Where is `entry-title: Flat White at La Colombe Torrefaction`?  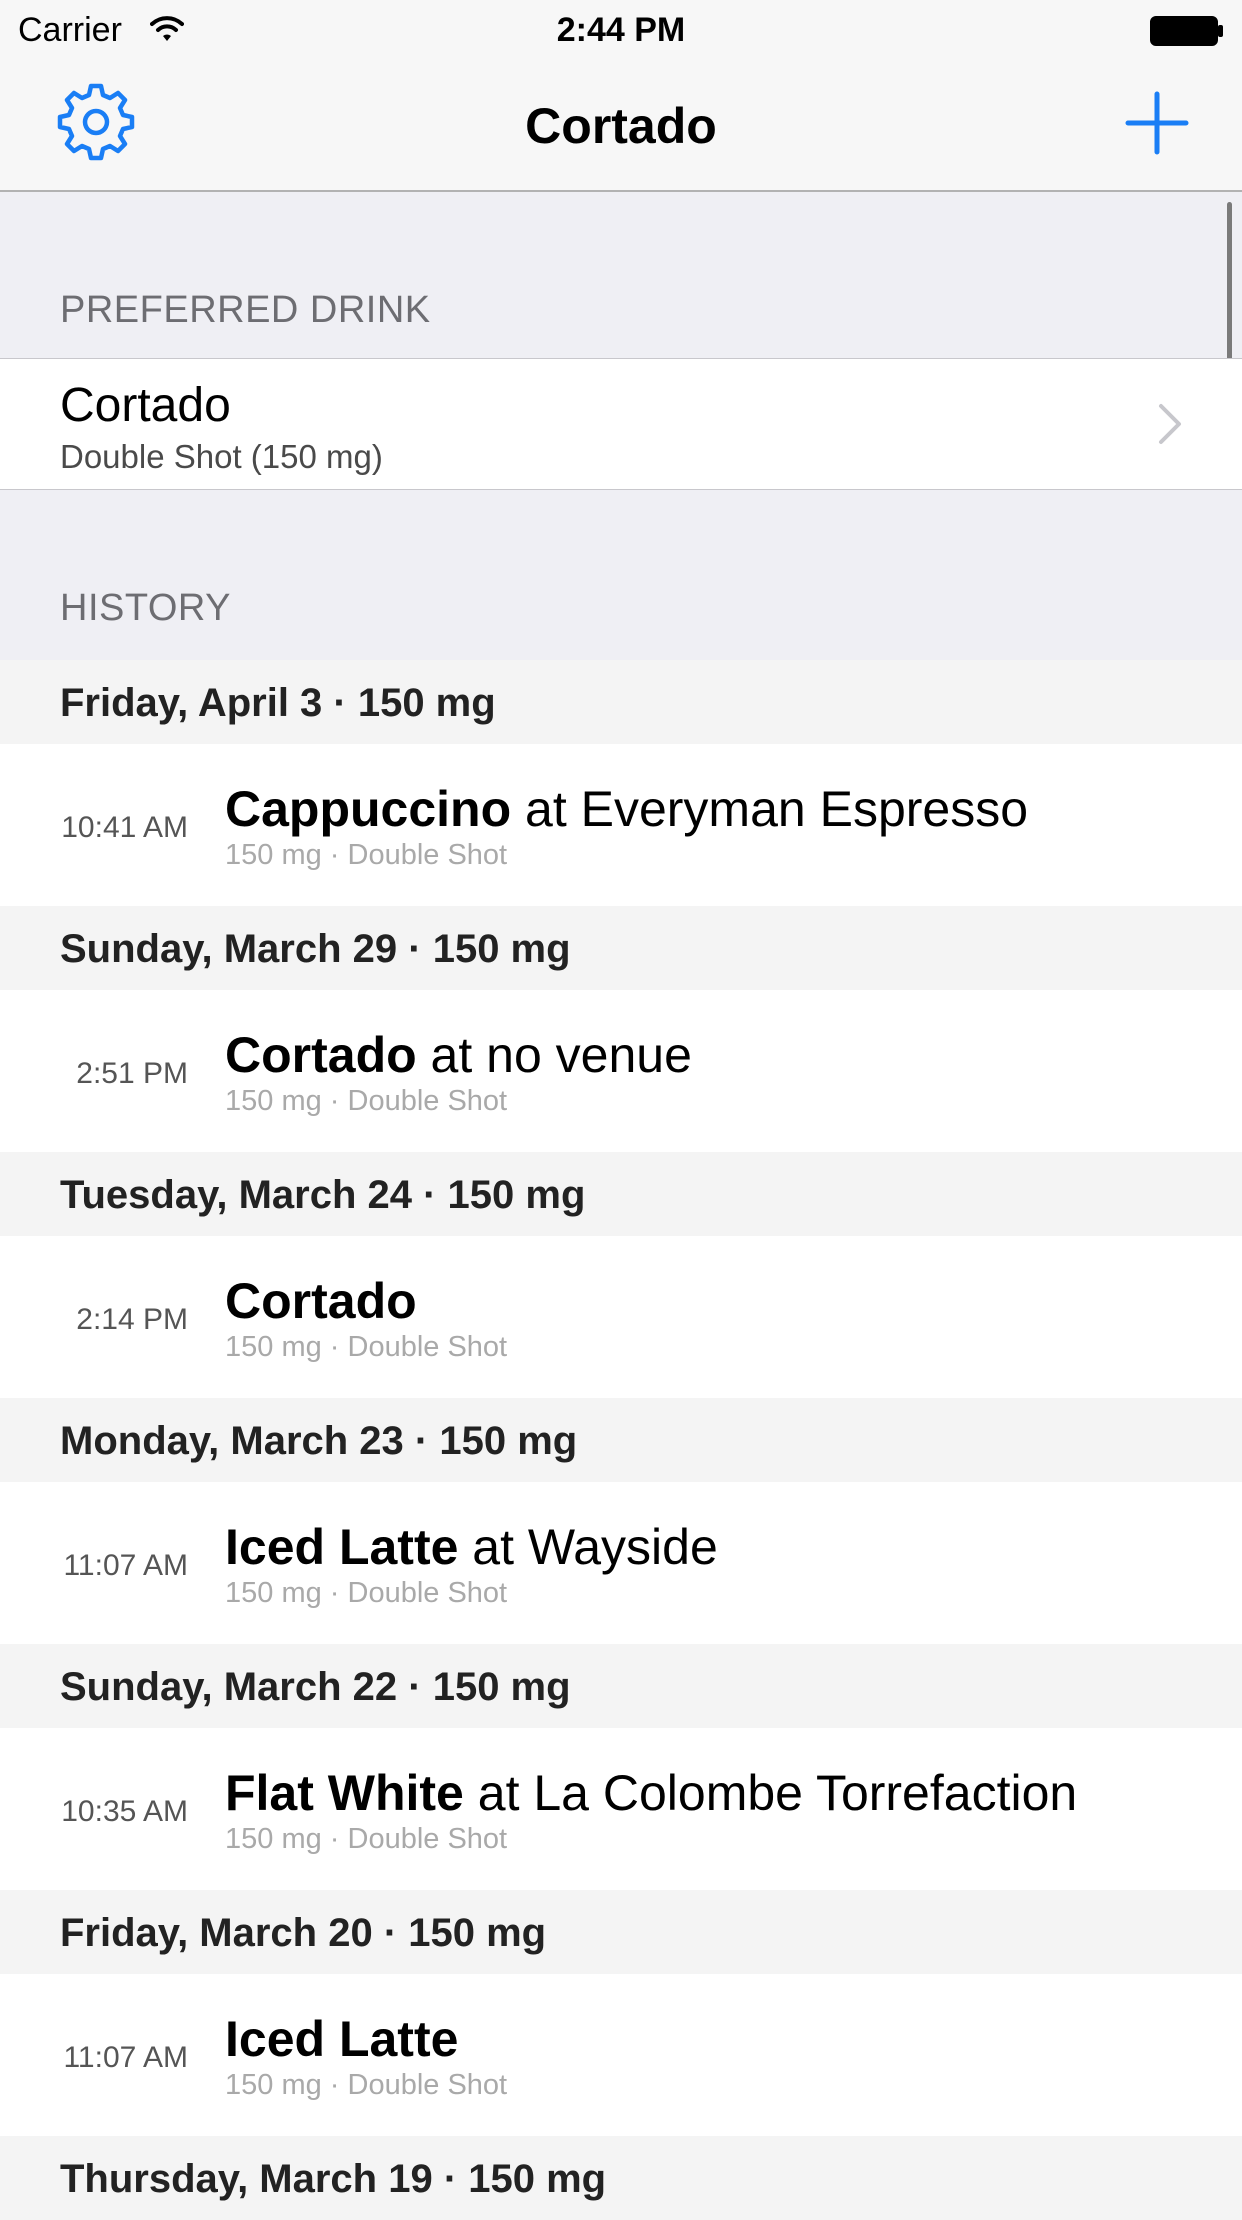
entry-title: Flat White at La Colombe Torrefaction is located at coordinates (651, 1793).